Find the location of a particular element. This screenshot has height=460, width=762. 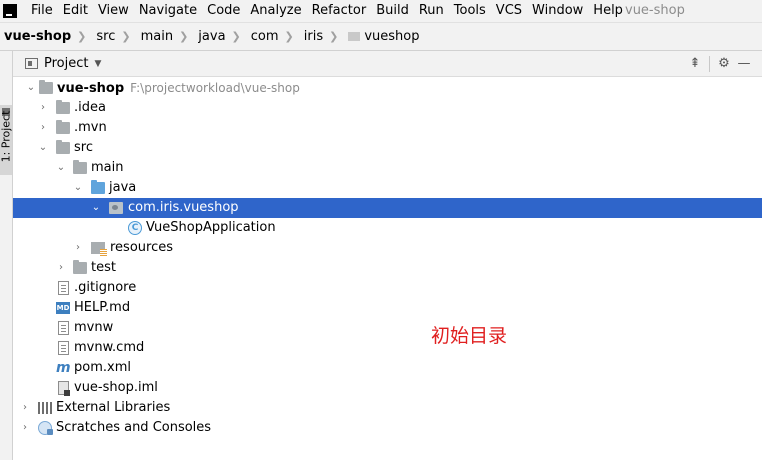

minimize-icon: — is located at coordinates (744, 63).